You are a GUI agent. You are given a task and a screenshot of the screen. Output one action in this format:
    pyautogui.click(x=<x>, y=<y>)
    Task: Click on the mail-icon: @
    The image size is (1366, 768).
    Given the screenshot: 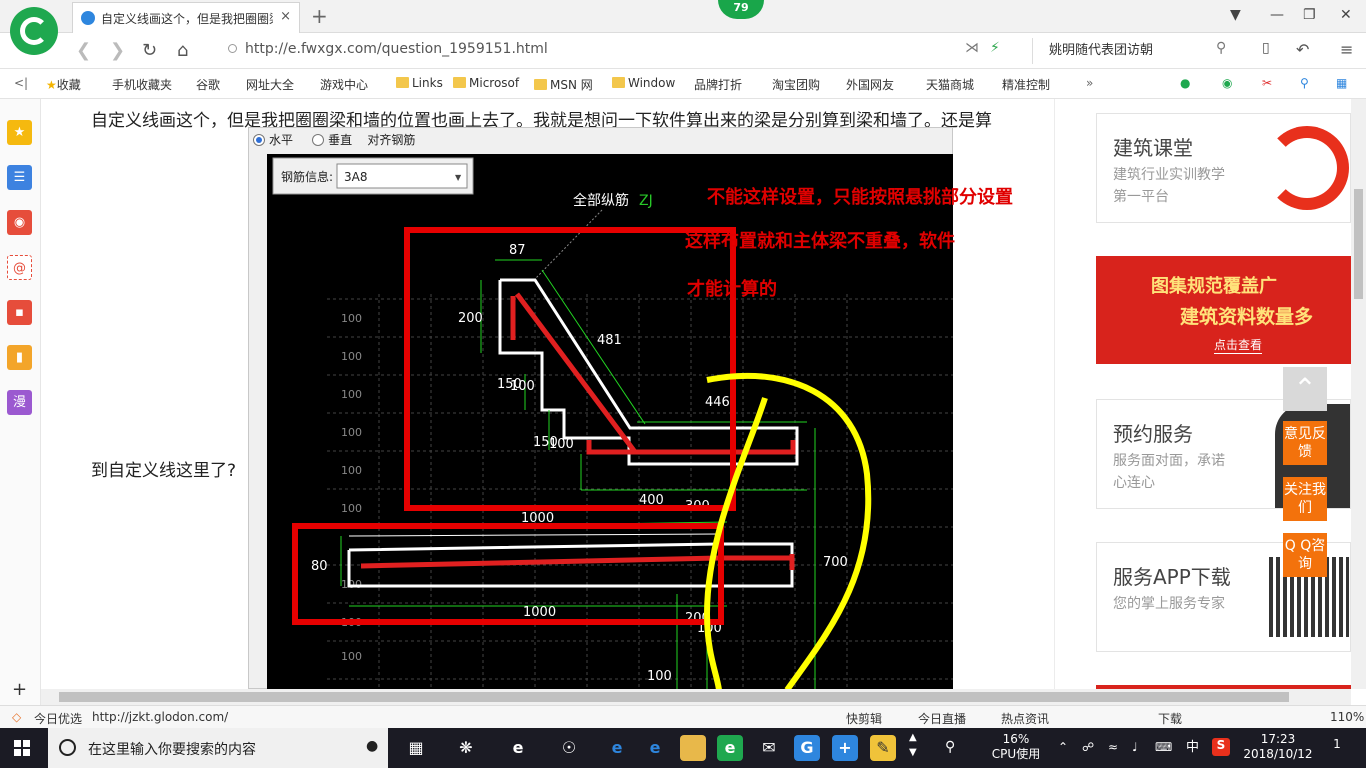 What is the action you would take?
    pyautogui.click(x=19, y=267)
    